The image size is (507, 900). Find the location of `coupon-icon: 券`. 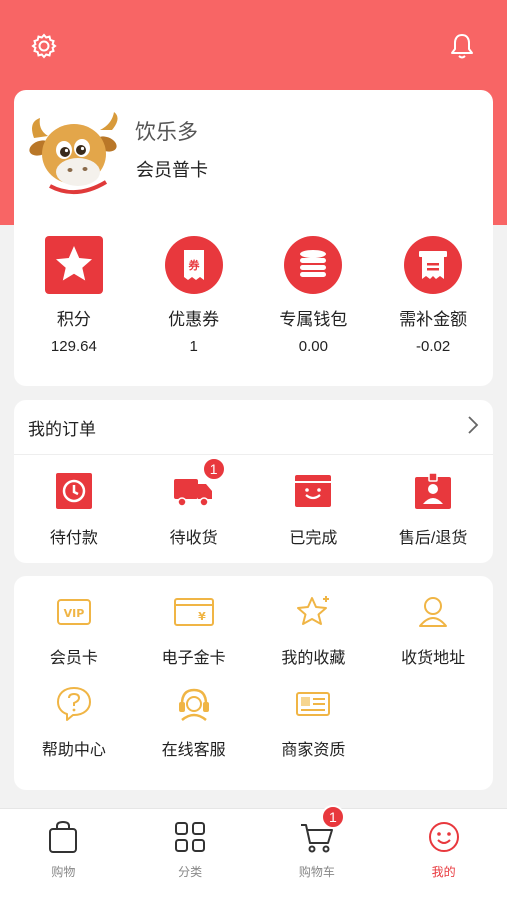

coupon-icon: 券 is located at coordinates (194, 265).